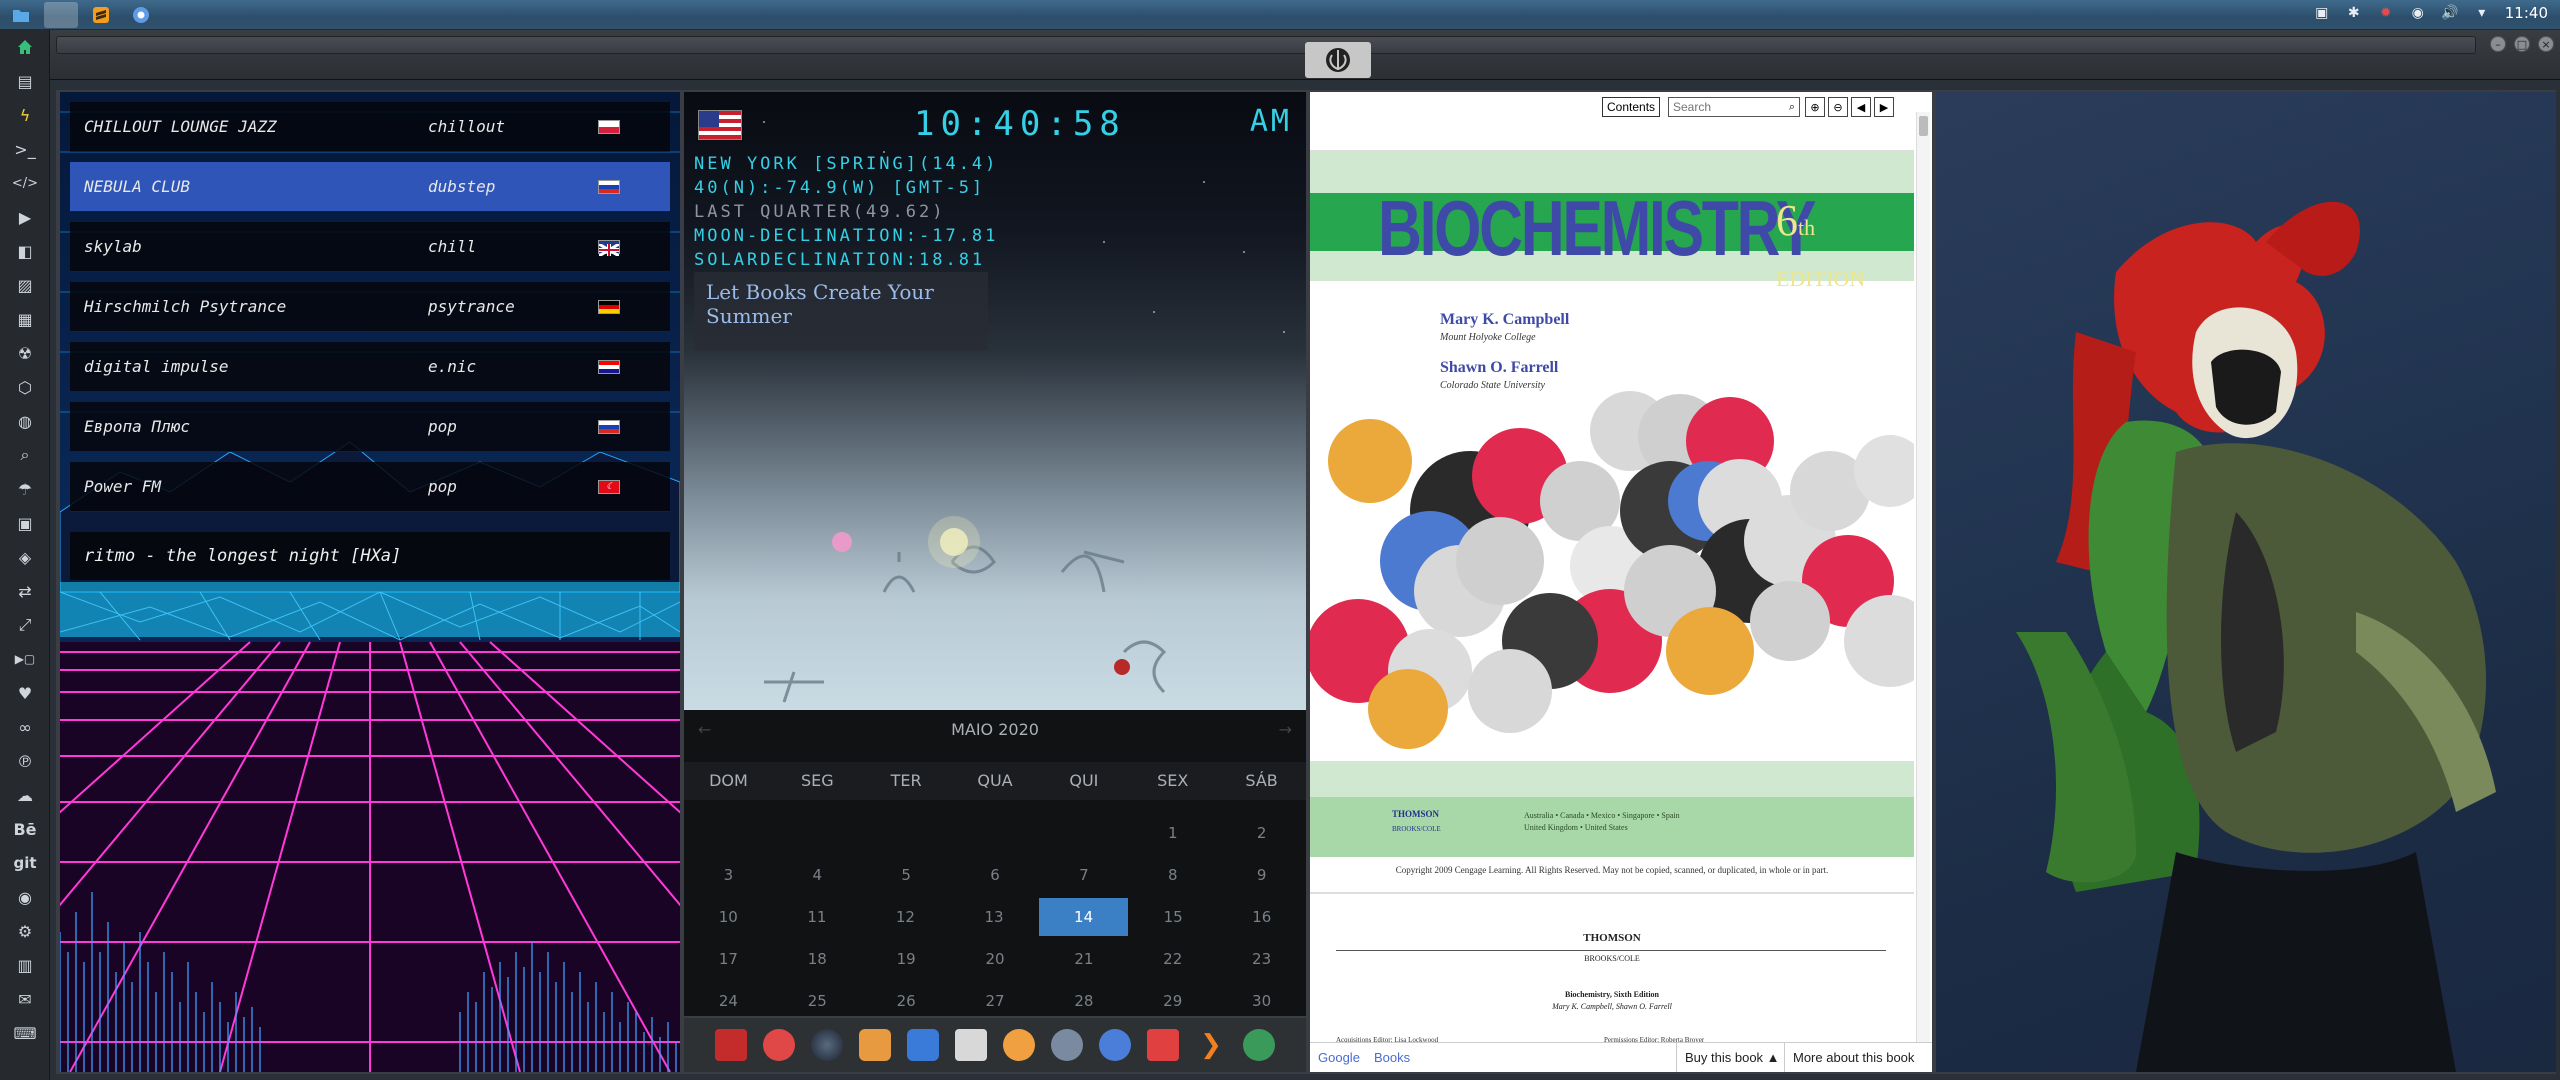 Image resolution: width=2560 pixels, height=1080 pixels. What do you see at coordinates (728, 959) in the screenshot?
I see `calendar-day: 17` at bounding box center [728, 959].